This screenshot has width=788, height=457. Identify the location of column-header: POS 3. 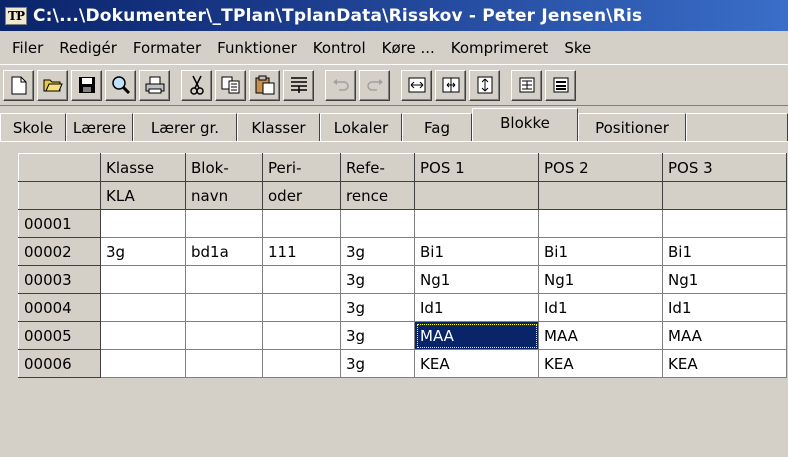
(724, 167).